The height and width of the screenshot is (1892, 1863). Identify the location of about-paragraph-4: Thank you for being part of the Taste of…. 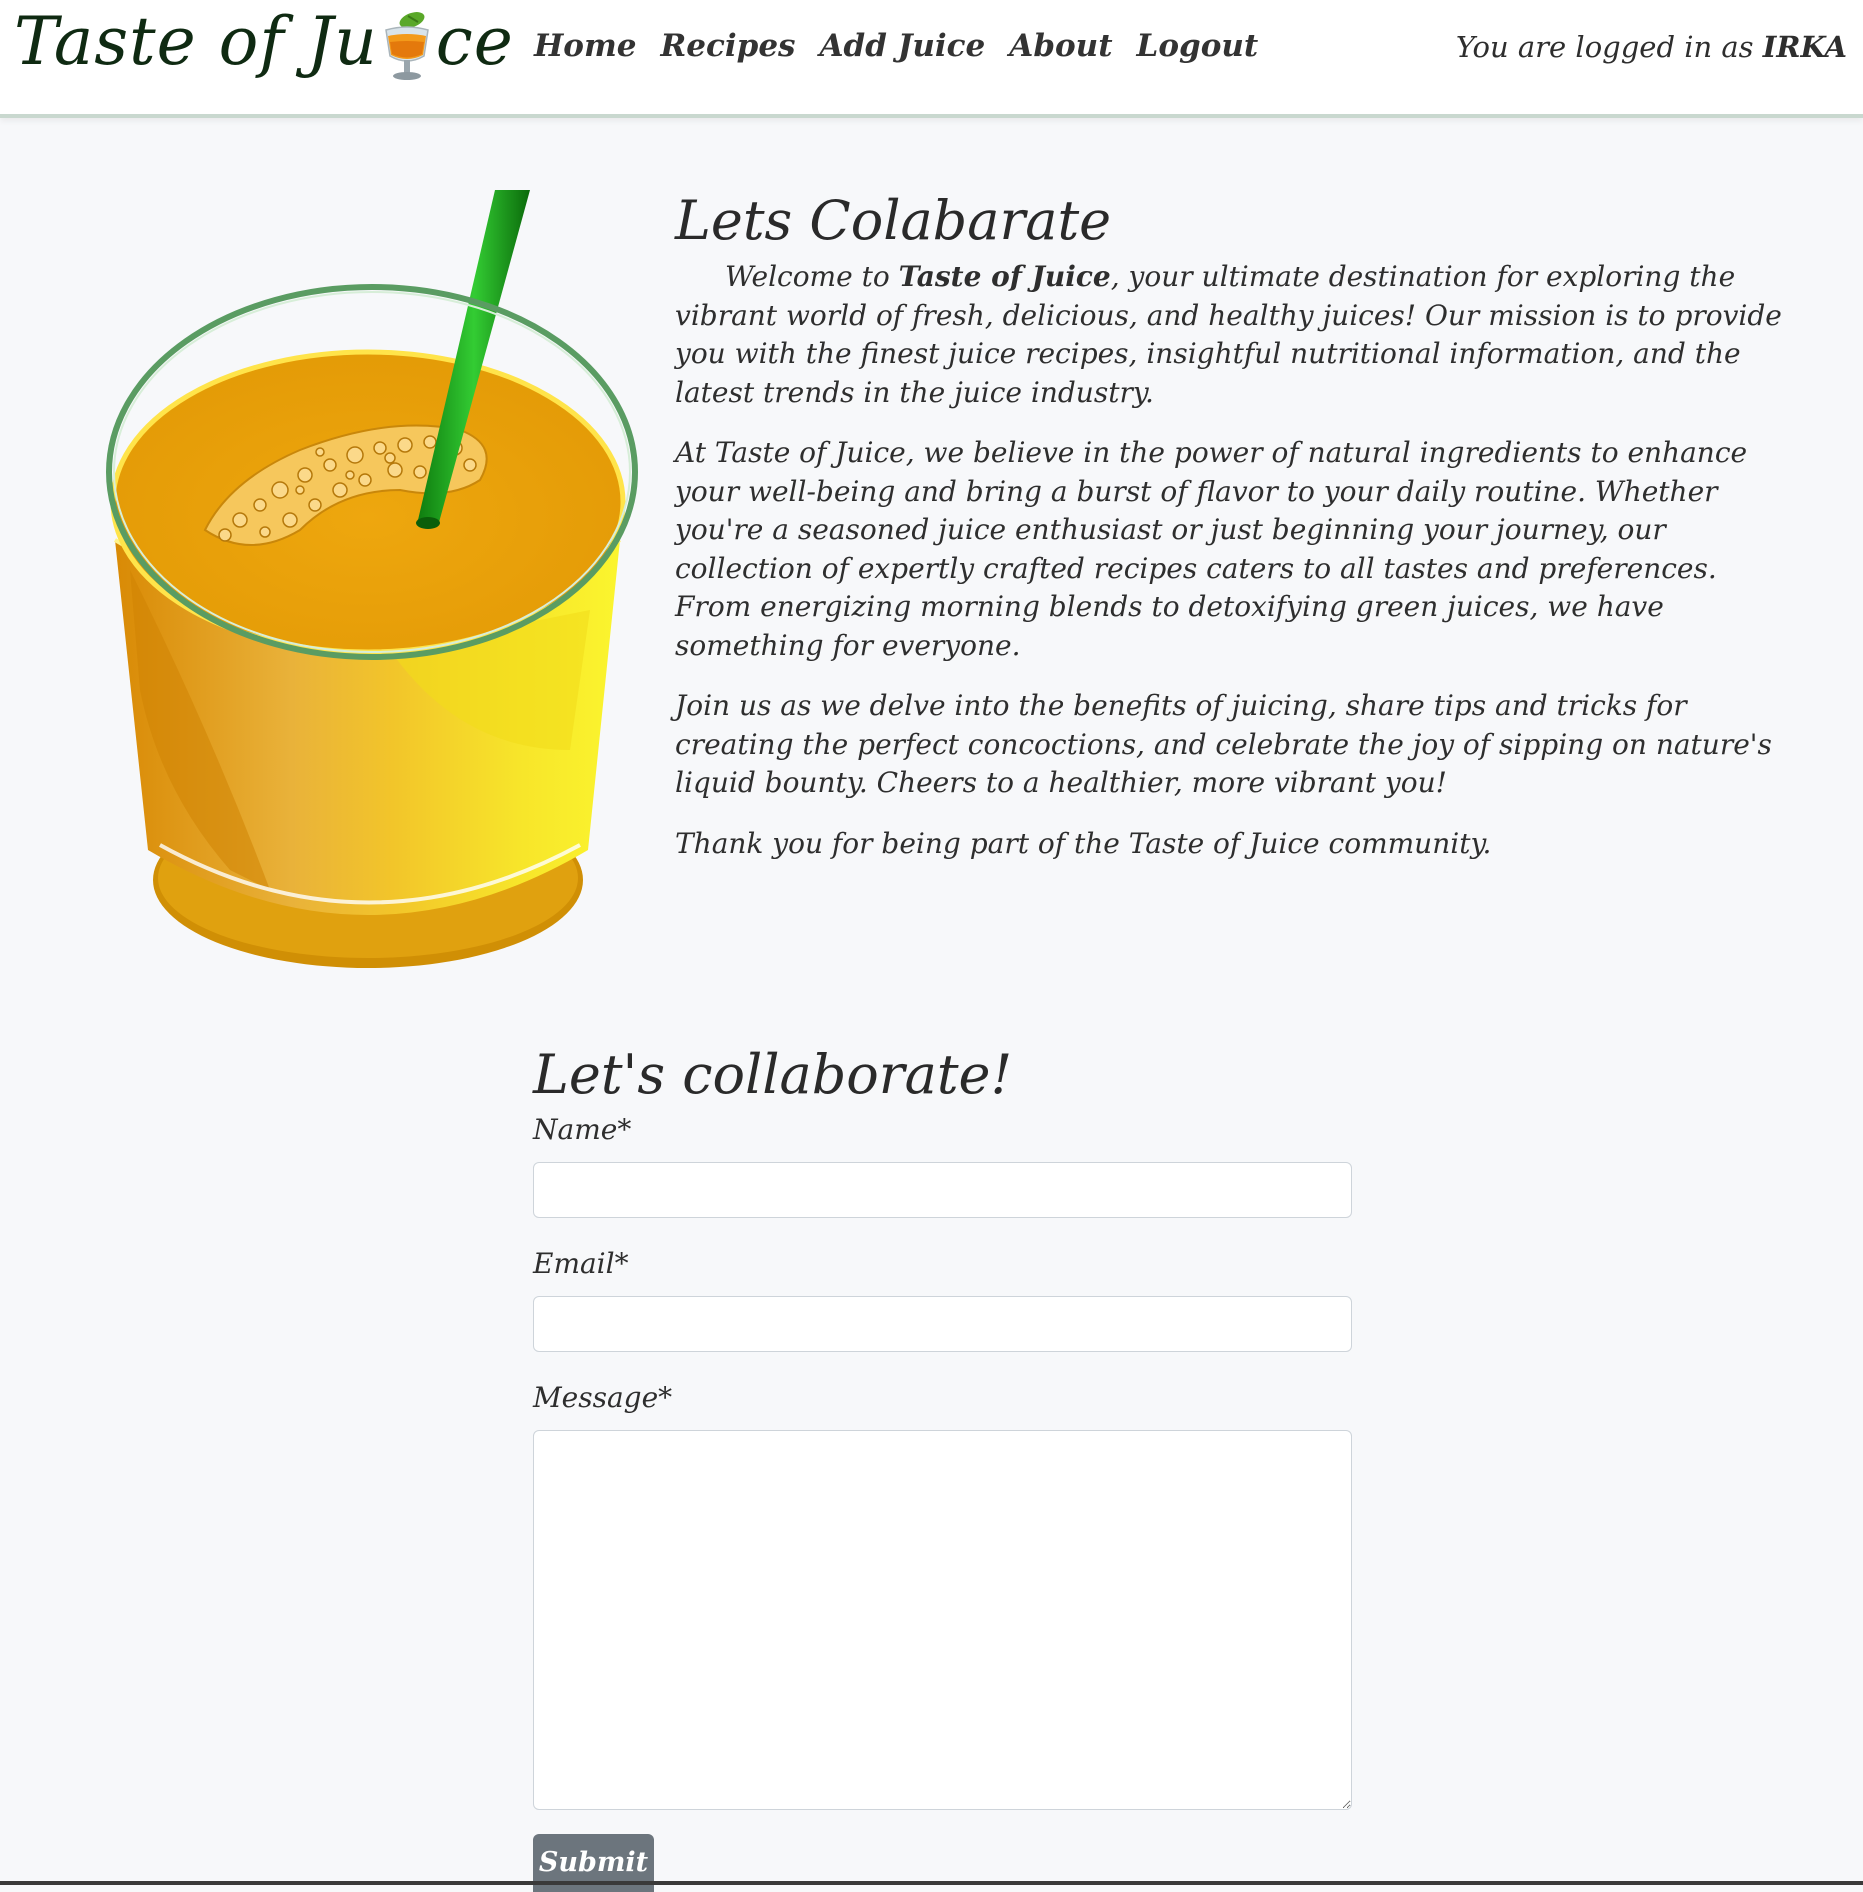
(1083, 843).